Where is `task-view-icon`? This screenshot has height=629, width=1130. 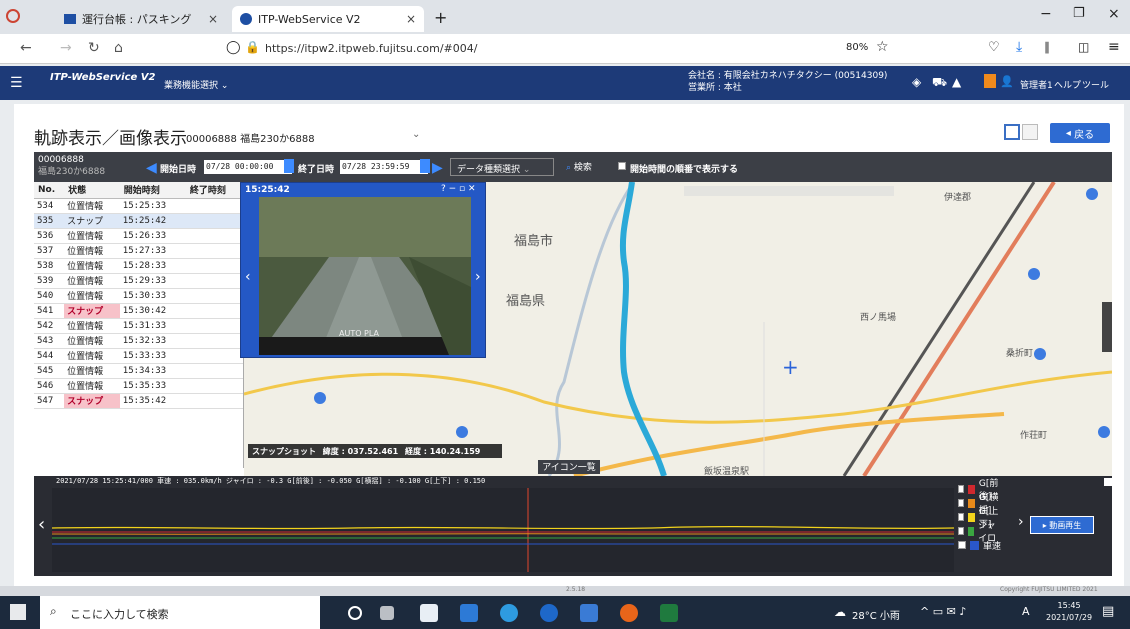 task-view-icon is located at coordinates (387, 613).